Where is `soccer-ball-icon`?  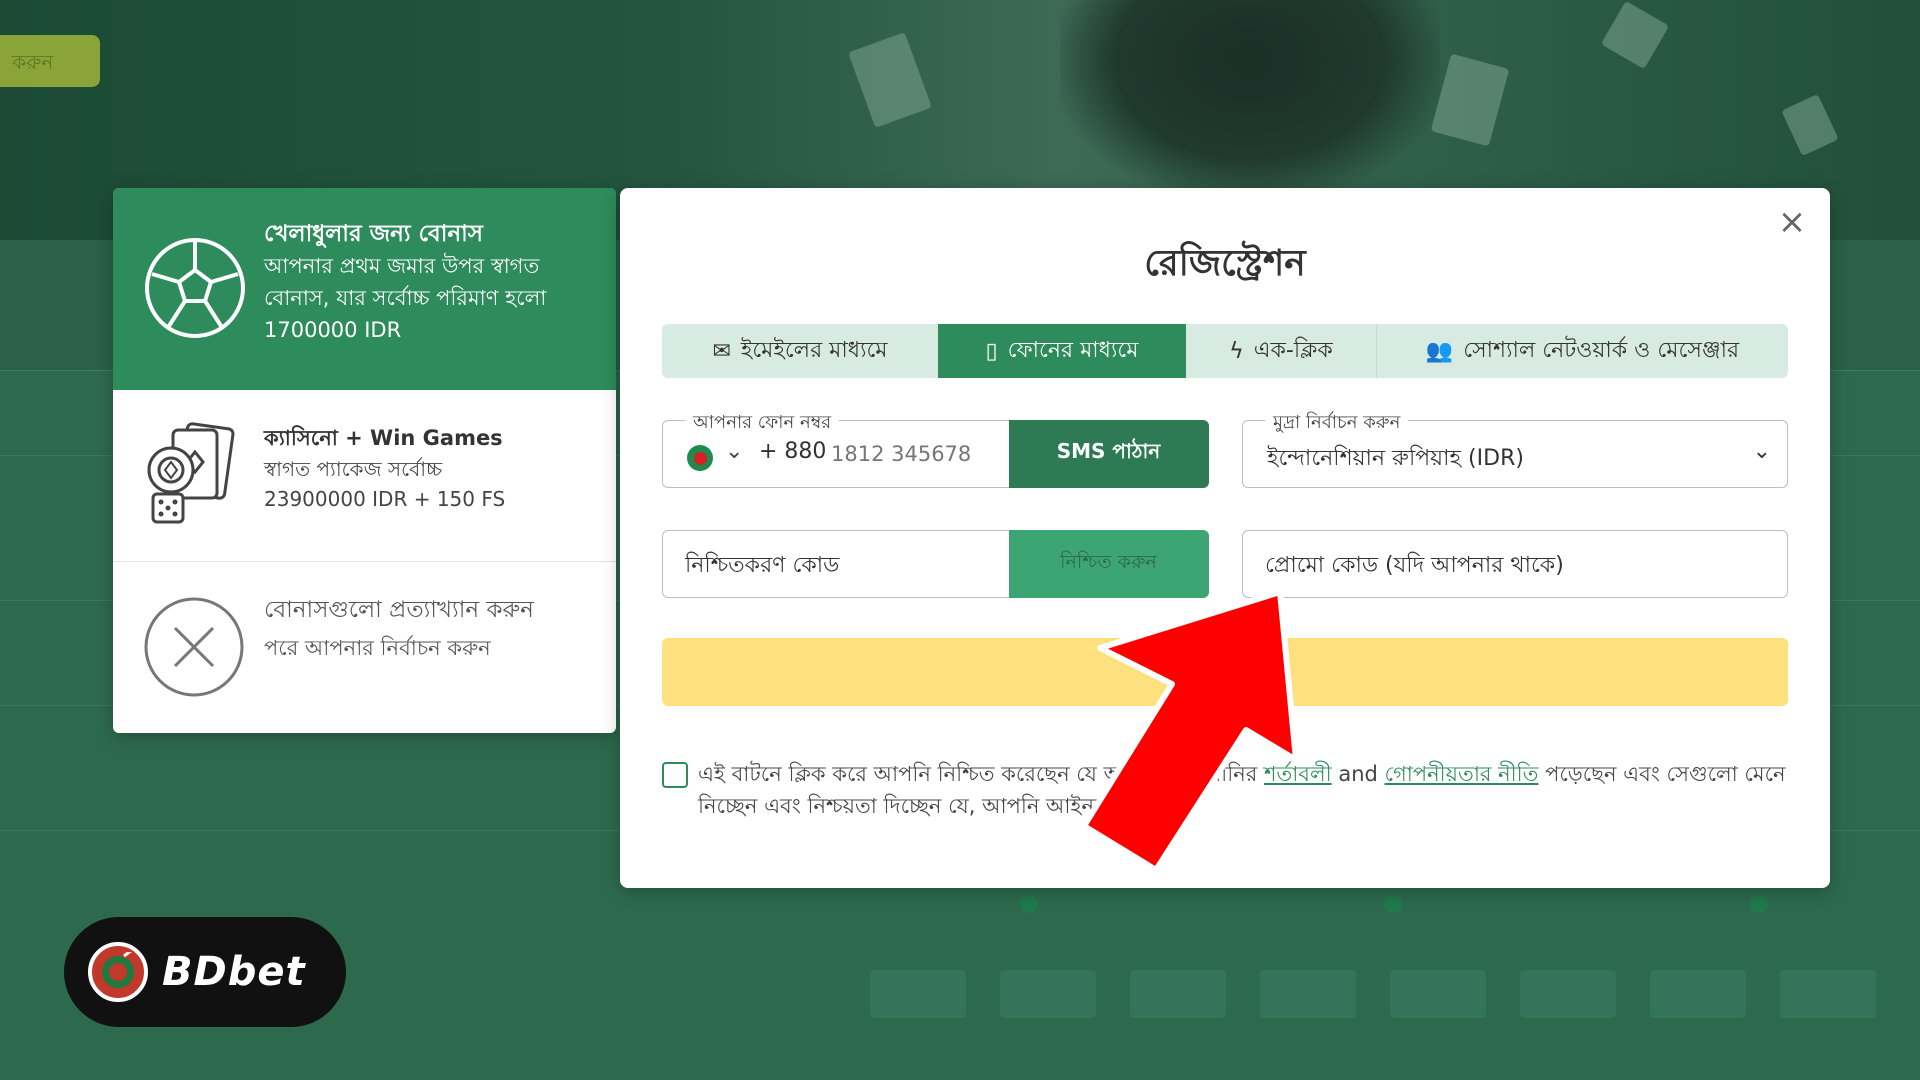 soccer-ball-icon is located at coordinates (195, 290).